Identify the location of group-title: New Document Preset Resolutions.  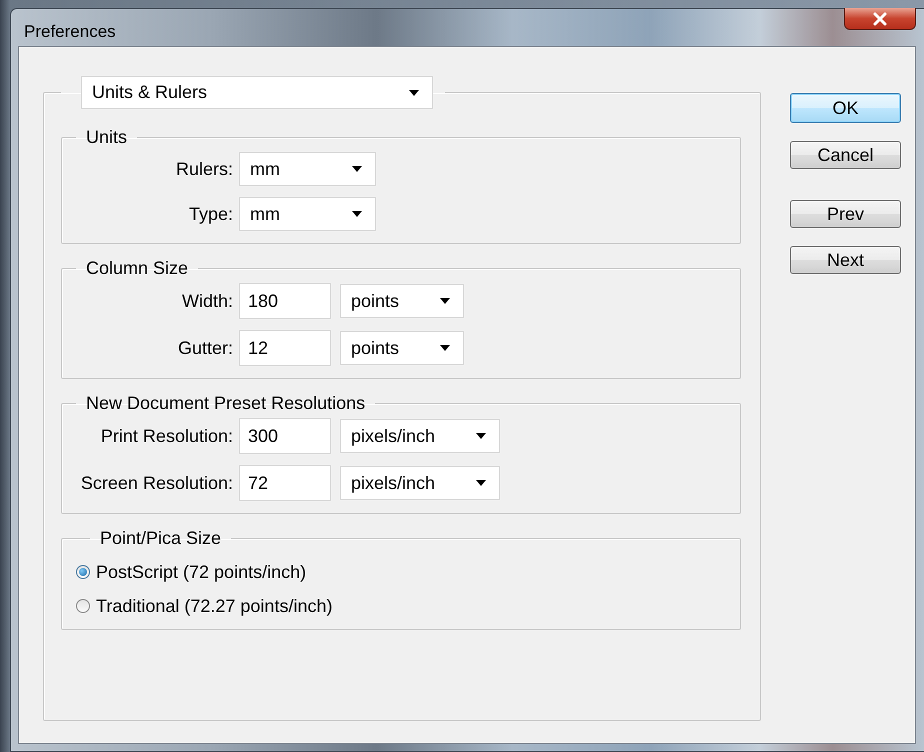
(226, 403).